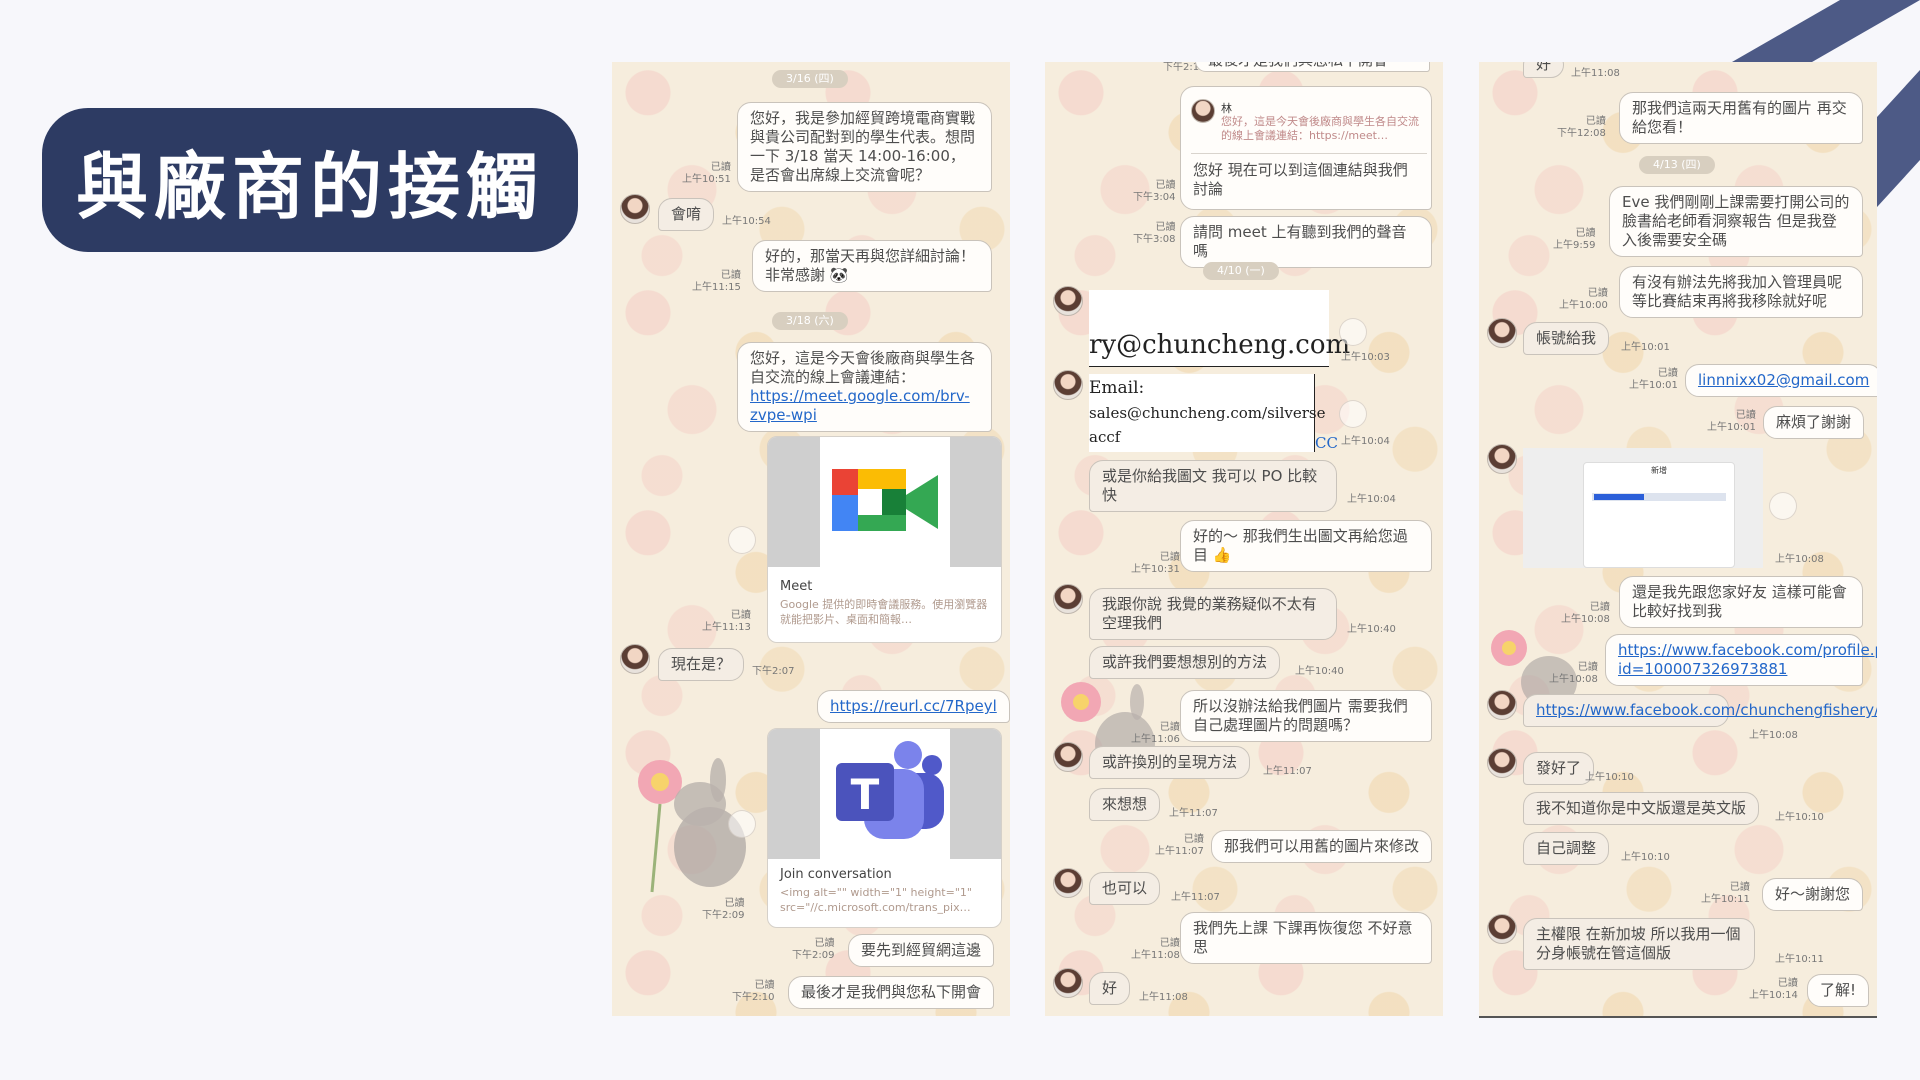 Image resolution: width=1920 pixels, height=1080 pixels. Describe the element at coordinates (1220, 345) in the screenshot. I see `email-large-text: ry@chuncheng.com` at that location.